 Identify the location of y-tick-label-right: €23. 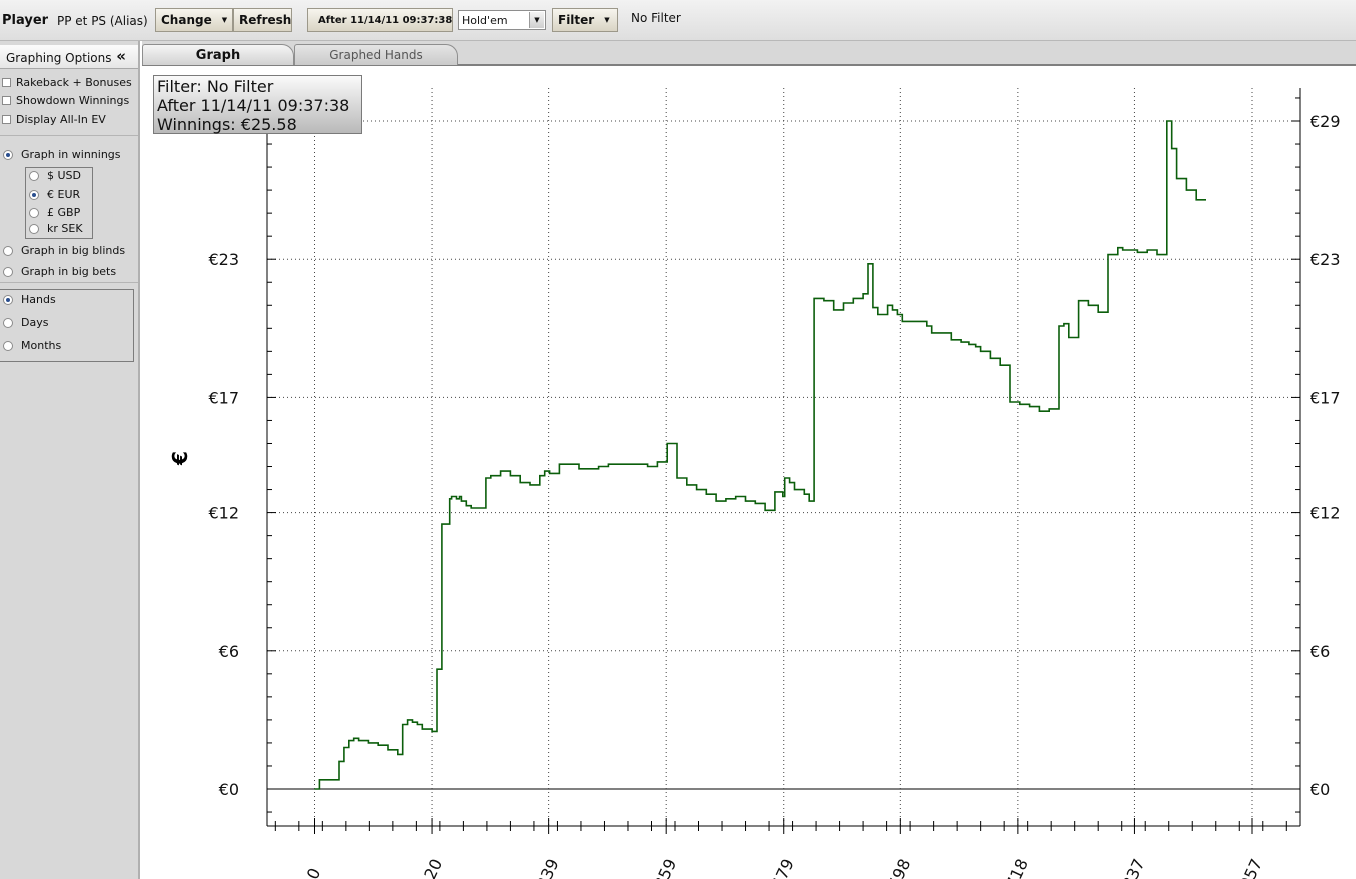
(1325, 259).